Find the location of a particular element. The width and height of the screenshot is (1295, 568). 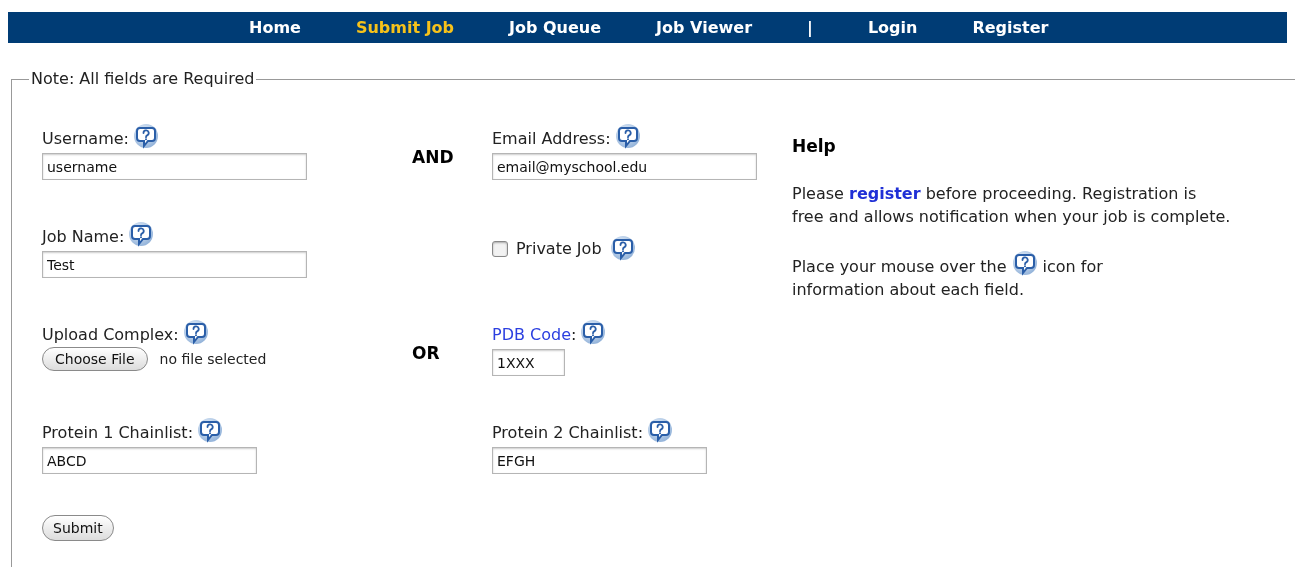

text-field: EFGH is located at coordinates (599, 460).